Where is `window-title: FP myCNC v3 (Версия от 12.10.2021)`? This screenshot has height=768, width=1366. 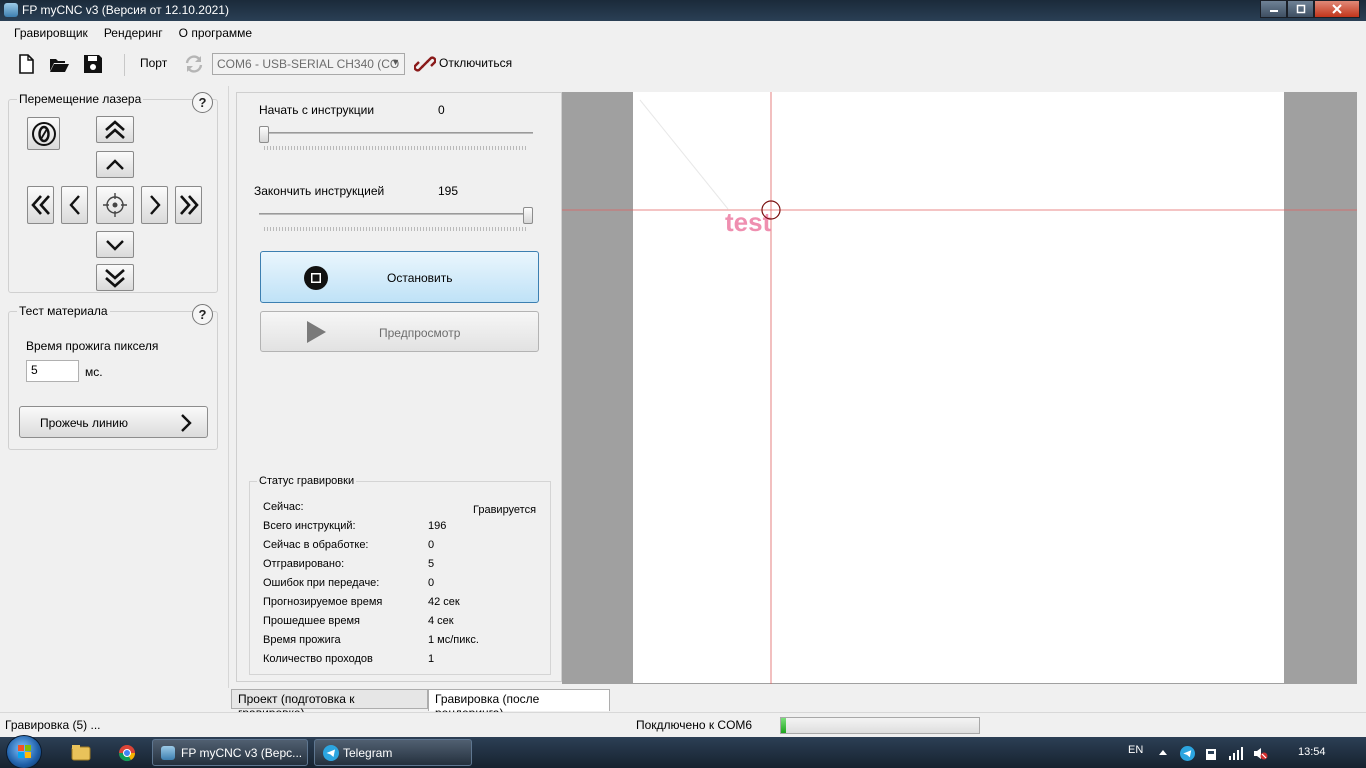
window-title: FP myCNC v3 (Версия от 12.10.2021) is located at coordinates (125, 10).